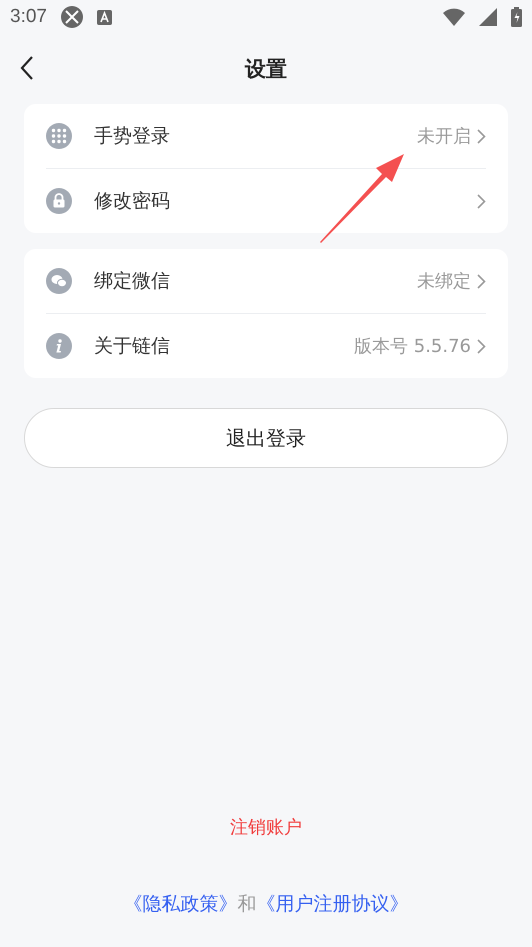 This screenshot has width=532, height=947. What do you see at coordinates (332, 904) in the screenshot?
I see `user-agreement-link: 《用户注册协议》` at bounding box center [332, 904].